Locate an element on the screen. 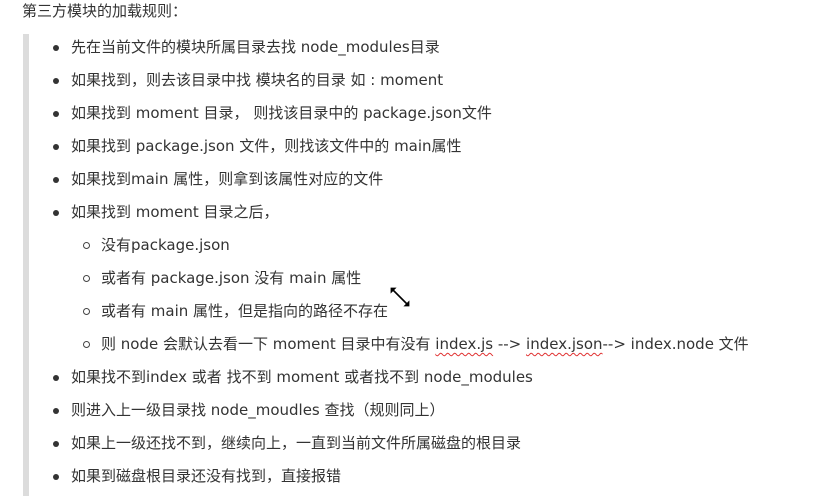 The image size is (824, 496). list-item-text: 则进入上一级目录找 node_moudles 查找（规则同上） is located at coordinates (258, 410).